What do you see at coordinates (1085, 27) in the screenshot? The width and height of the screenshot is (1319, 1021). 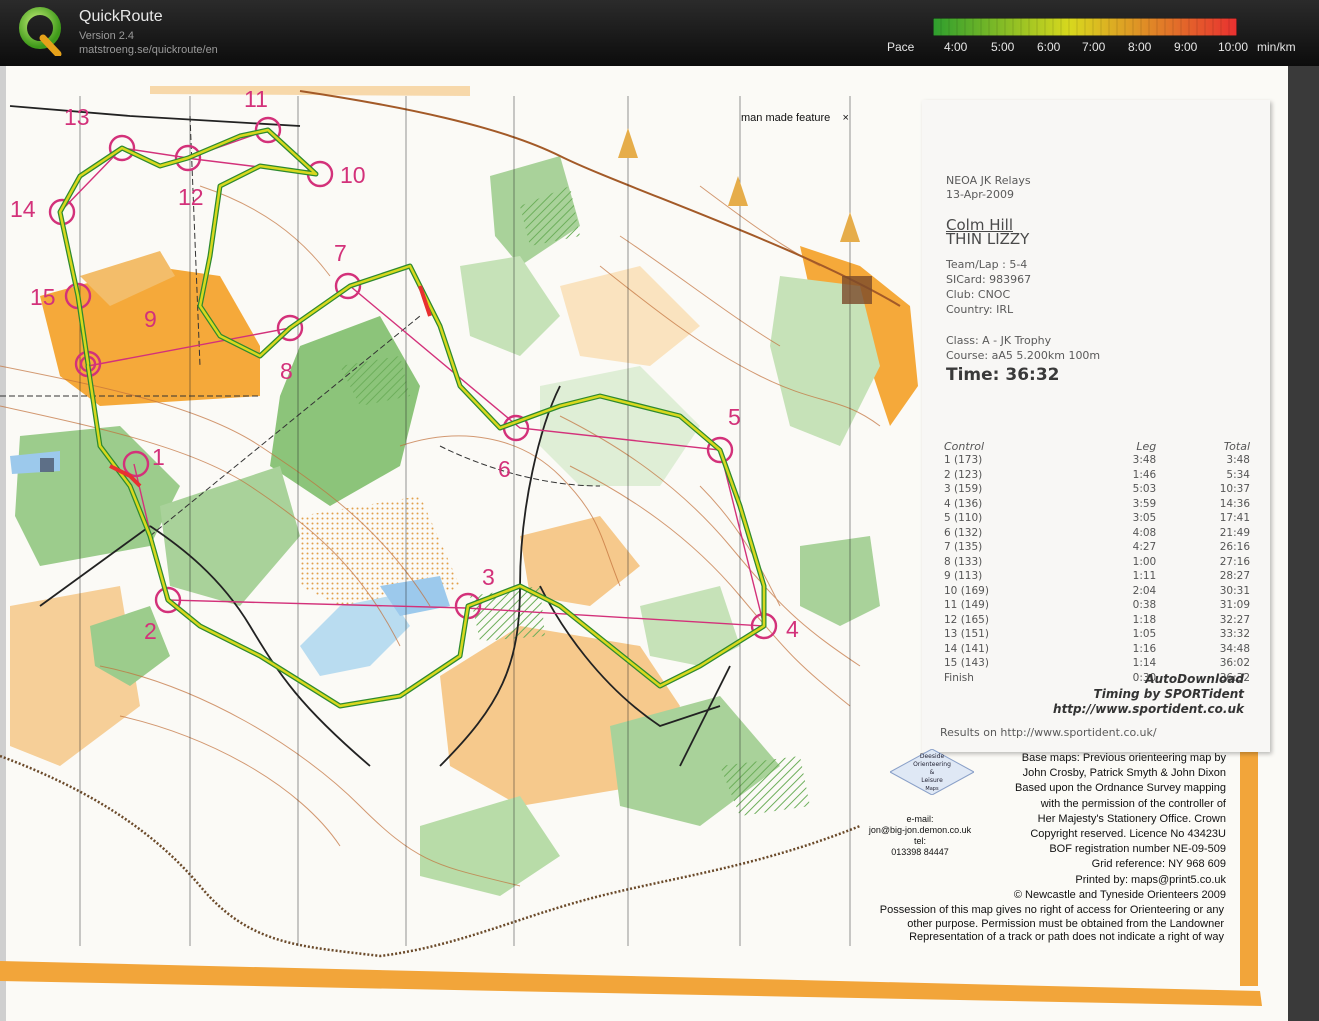 I see `pace-color-scale` at bounding box center [1085, 27].